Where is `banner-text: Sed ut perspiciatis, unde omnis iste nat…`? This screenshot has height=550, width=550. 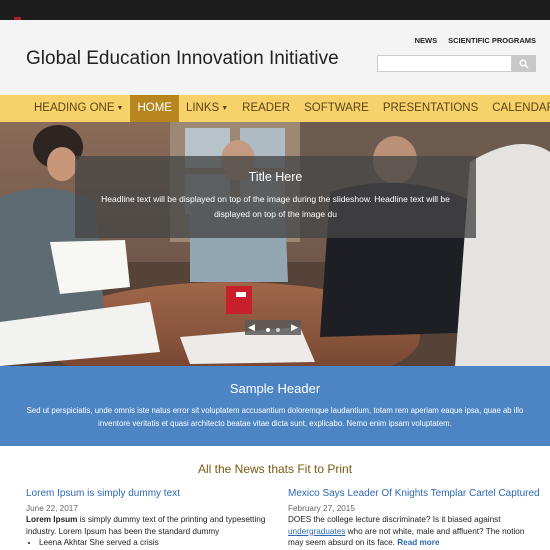
banner-text: Sed ut perspiciatis, unde omnis iste nat… is located at coordinates (275, 417).